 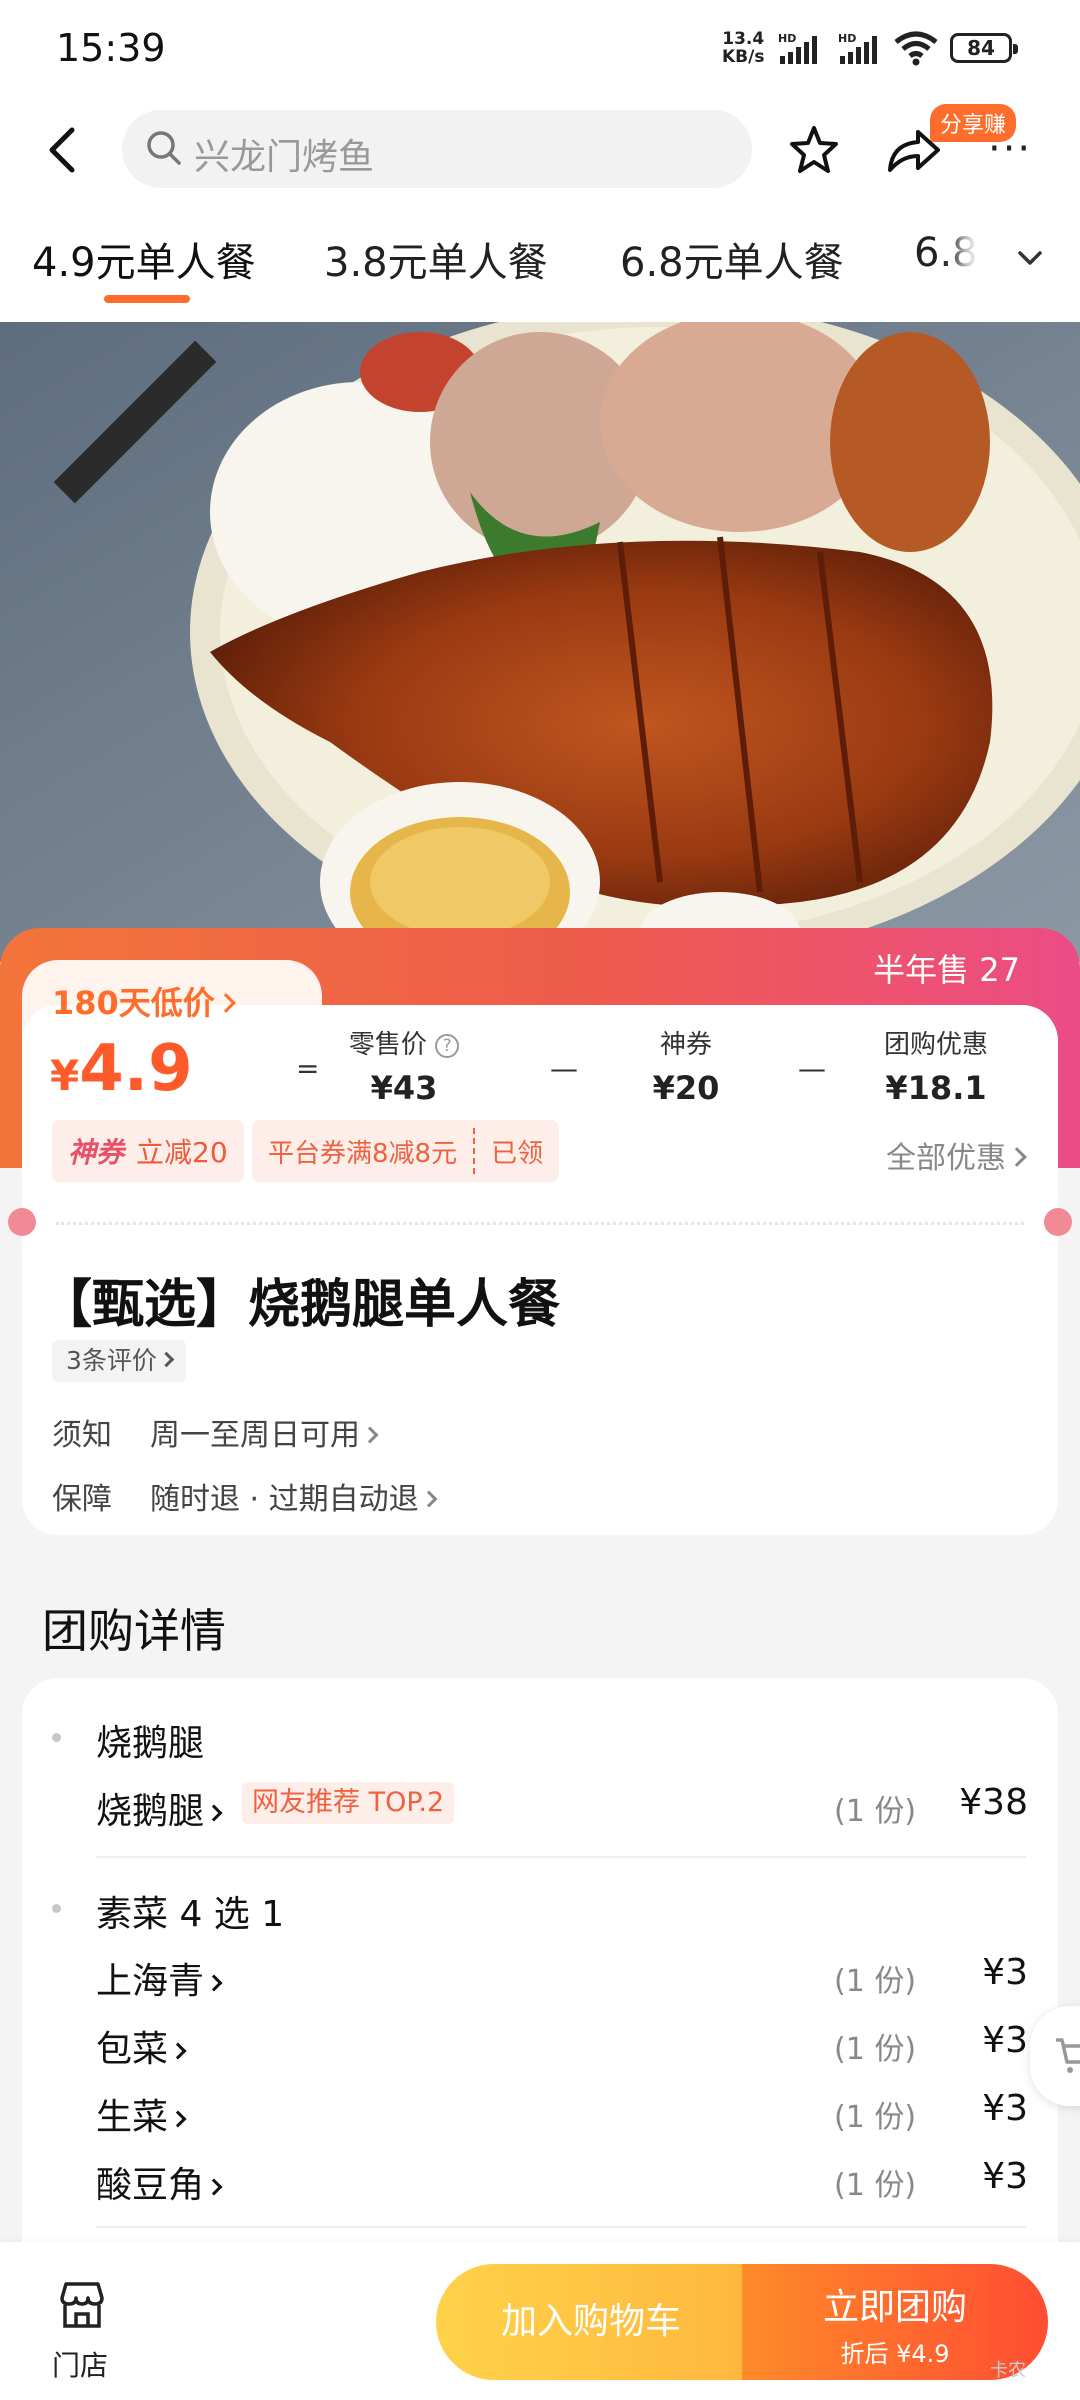 What do you see at coordinates (814, 150) in the screenshot?
I see `favorite-star-icon` at bounding box center [814, 150].